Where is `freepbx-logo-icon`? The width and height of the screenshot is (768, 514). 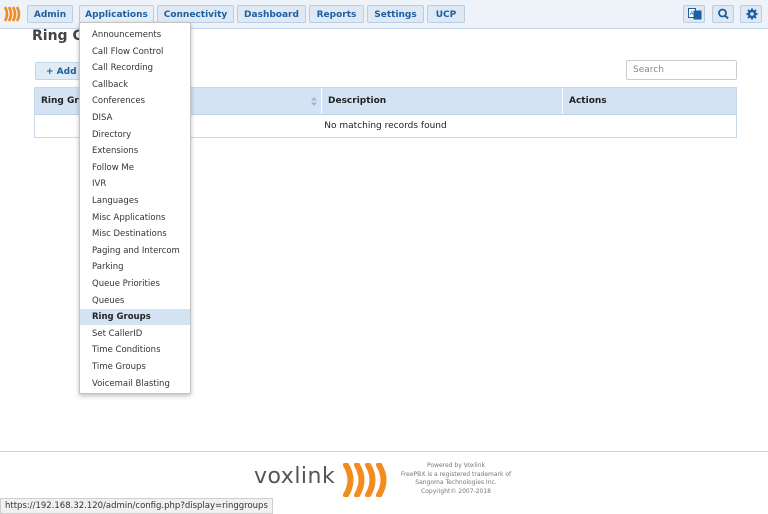 freepbx-logo-icon is located at coordinates (12, 14).